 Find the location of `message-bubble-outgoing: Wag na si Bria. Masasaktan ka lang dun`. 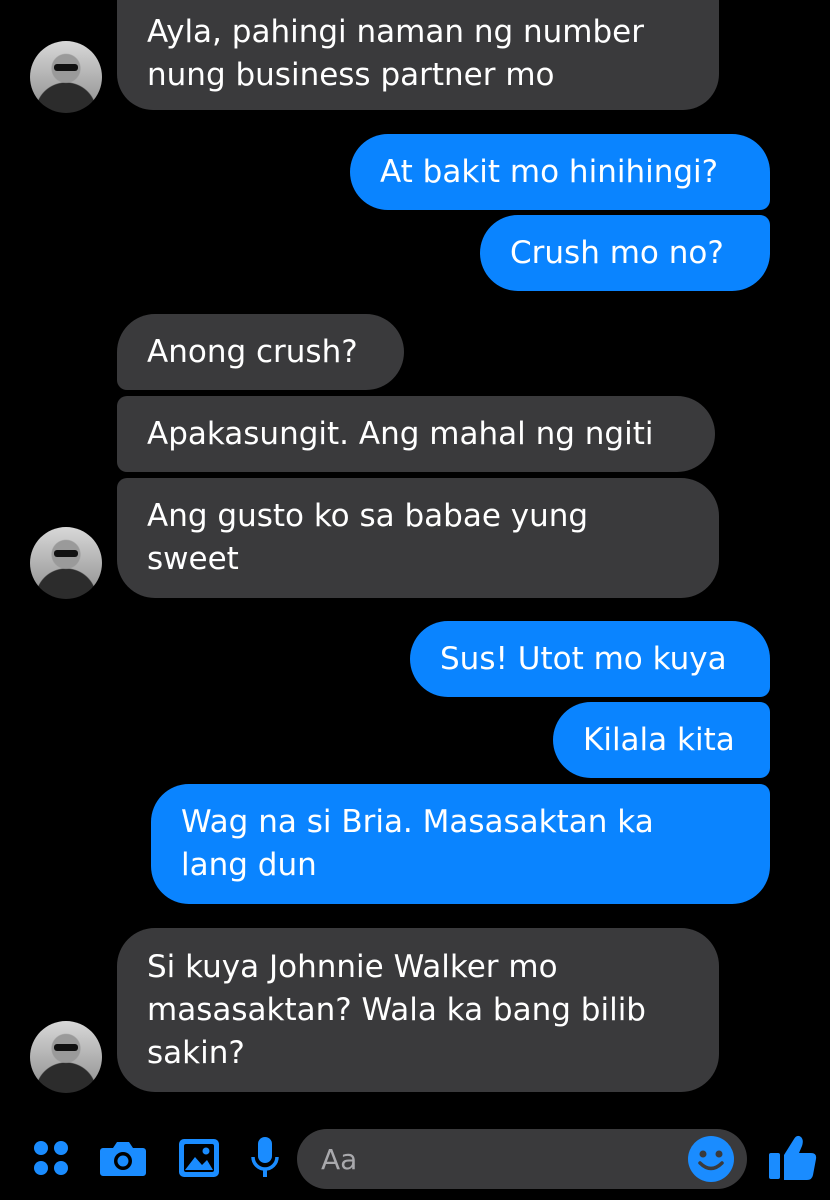

message-bubble-outgoing: Wag na si Bria. Masasaktan ka lang dun is located at coordinates (460, 844).